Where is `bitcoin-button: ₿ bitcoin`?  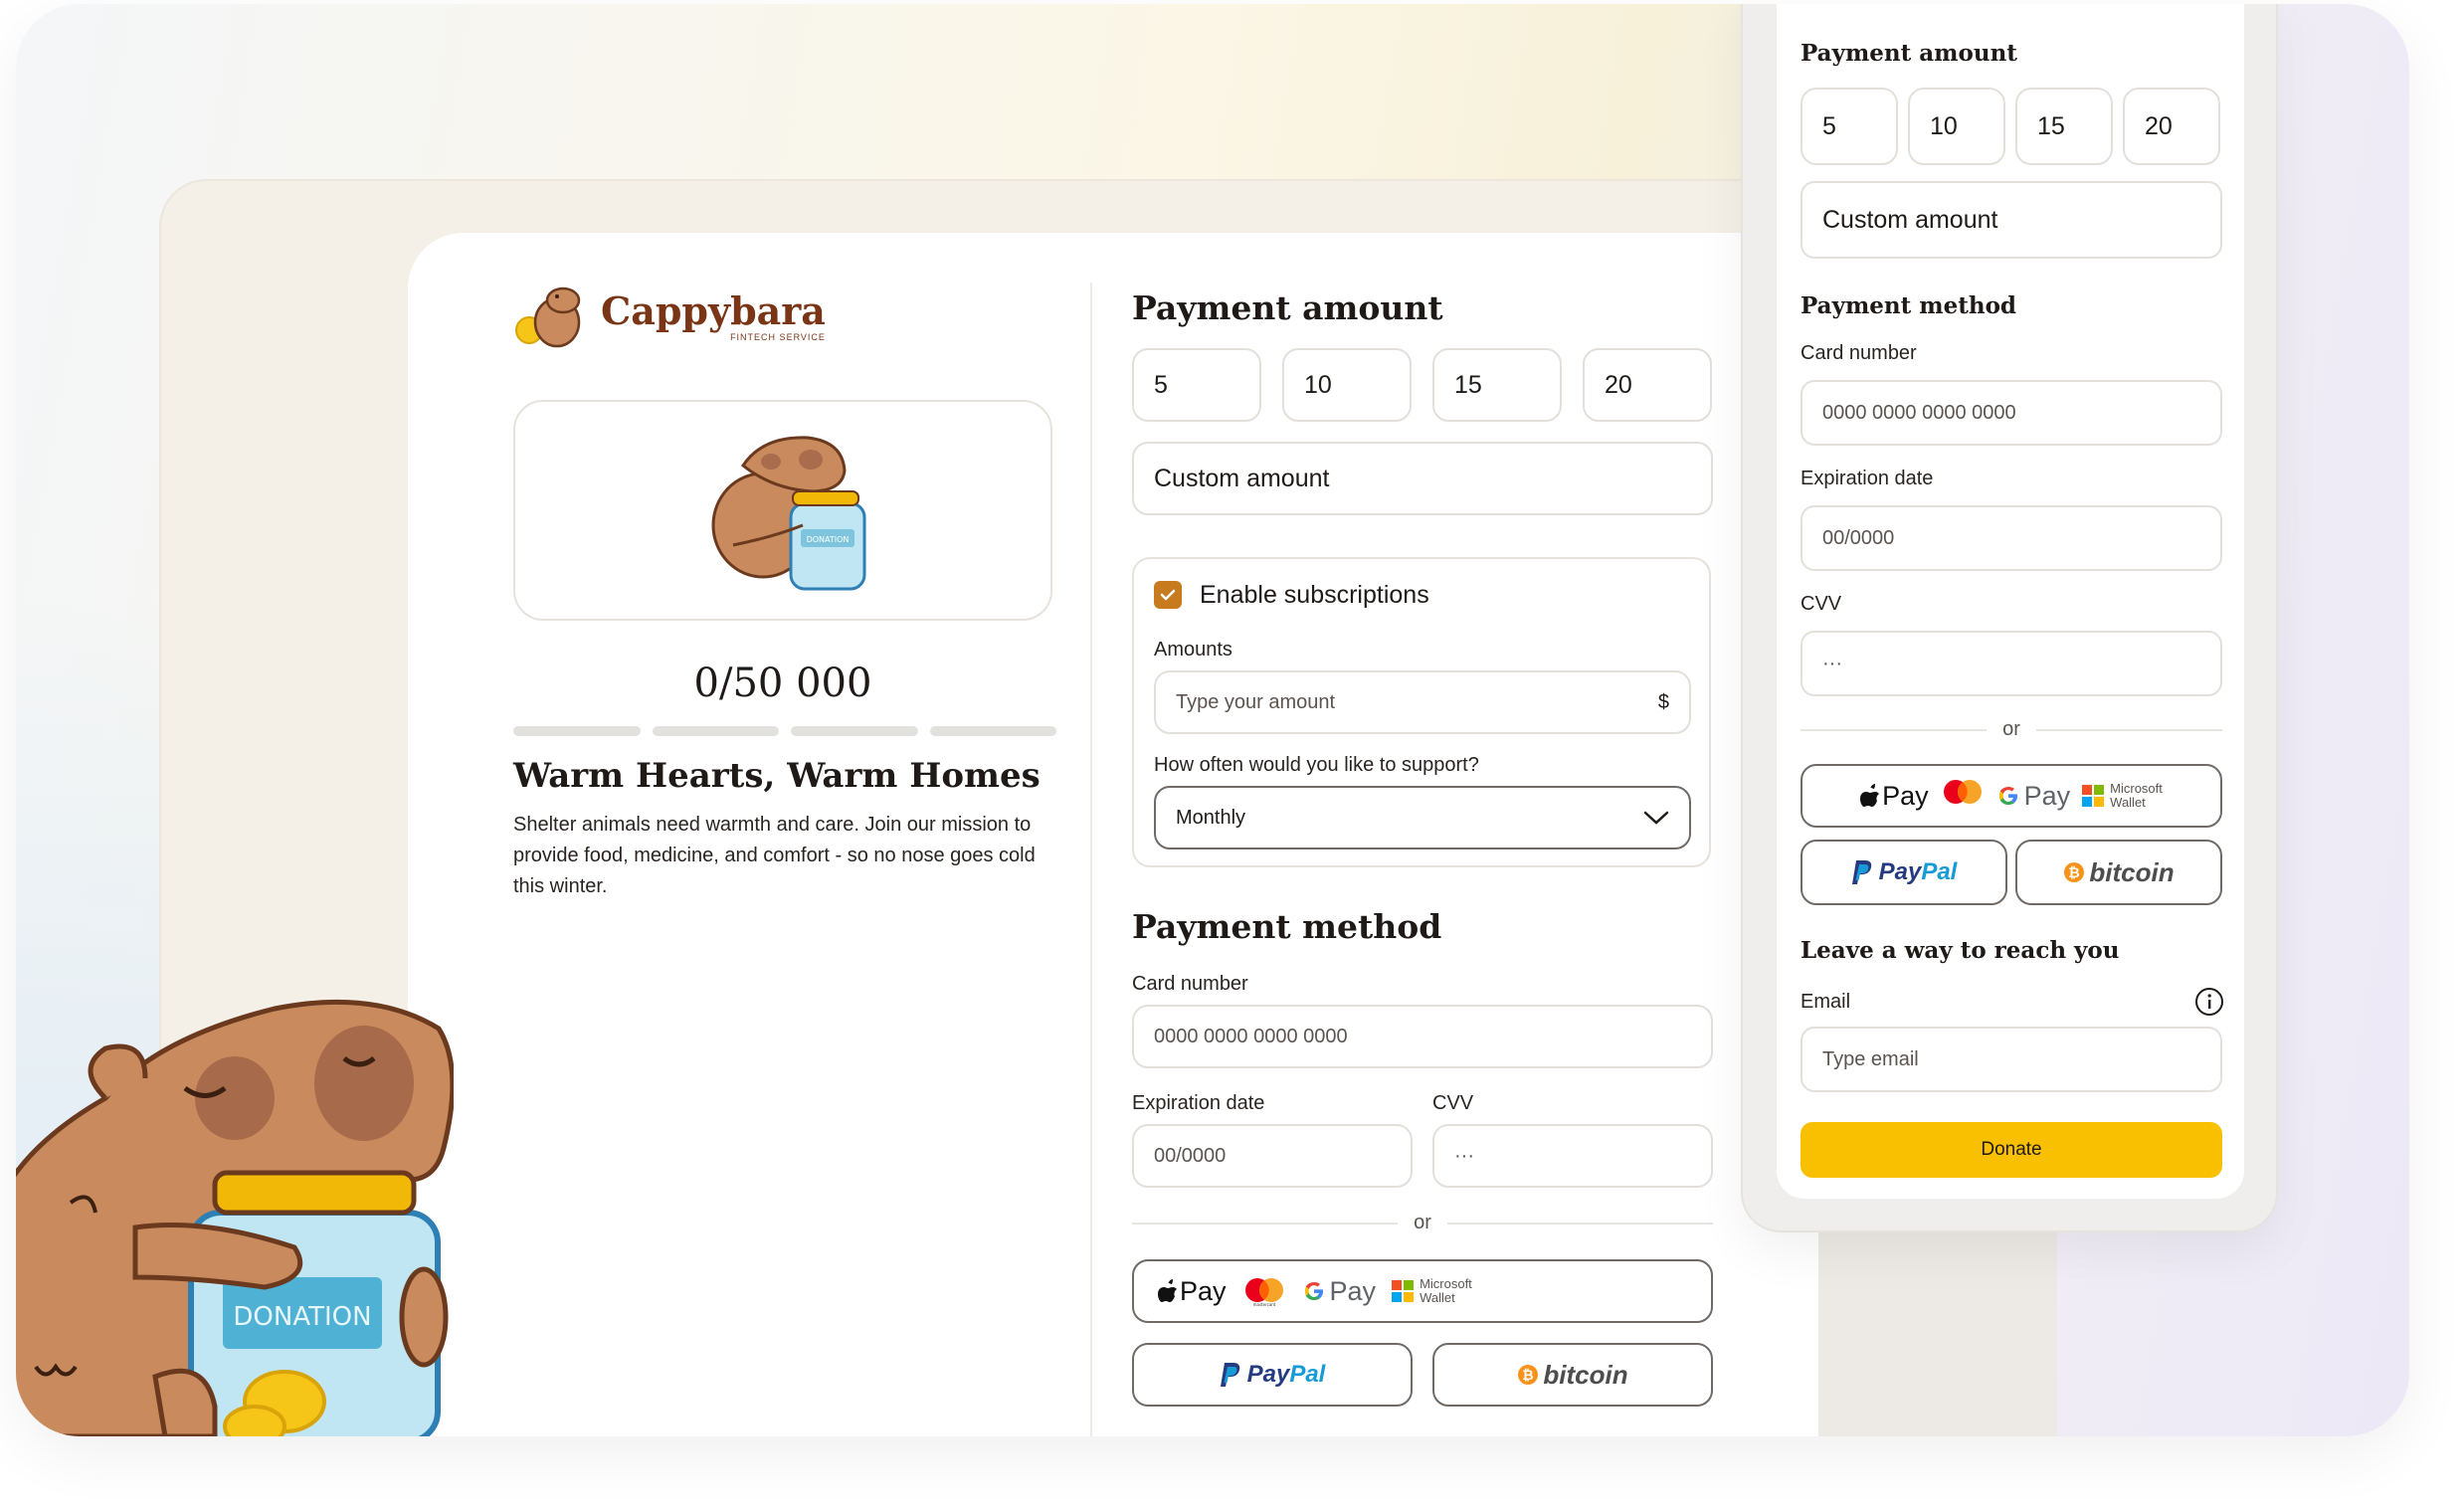
bitcoin-button: ₿ bitcoin is located at coordinates (1572, 1375).